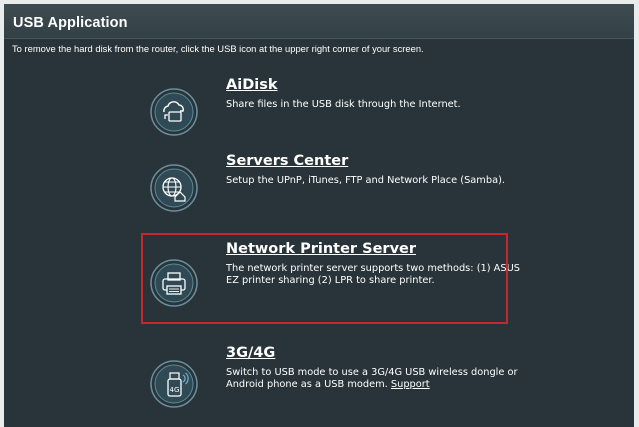  Describe the element at coordinates (324, 278) in the screenshot. I see `highlight-box` at that location.